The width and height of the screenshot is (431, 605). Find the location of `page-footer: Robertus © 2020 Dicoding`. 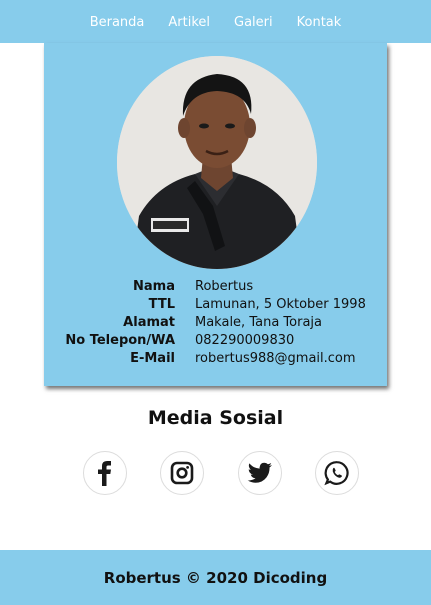

page-footer: Robertus © 2020 Dicoding is located at coordinates (215, 577).